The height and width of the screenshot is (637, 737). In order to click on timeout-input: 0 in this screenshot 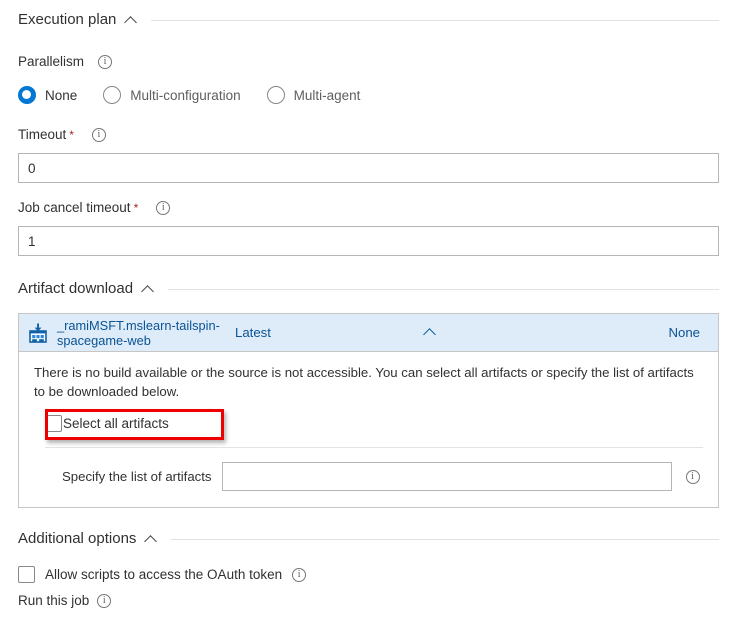, I will do `click(368, 168)`.